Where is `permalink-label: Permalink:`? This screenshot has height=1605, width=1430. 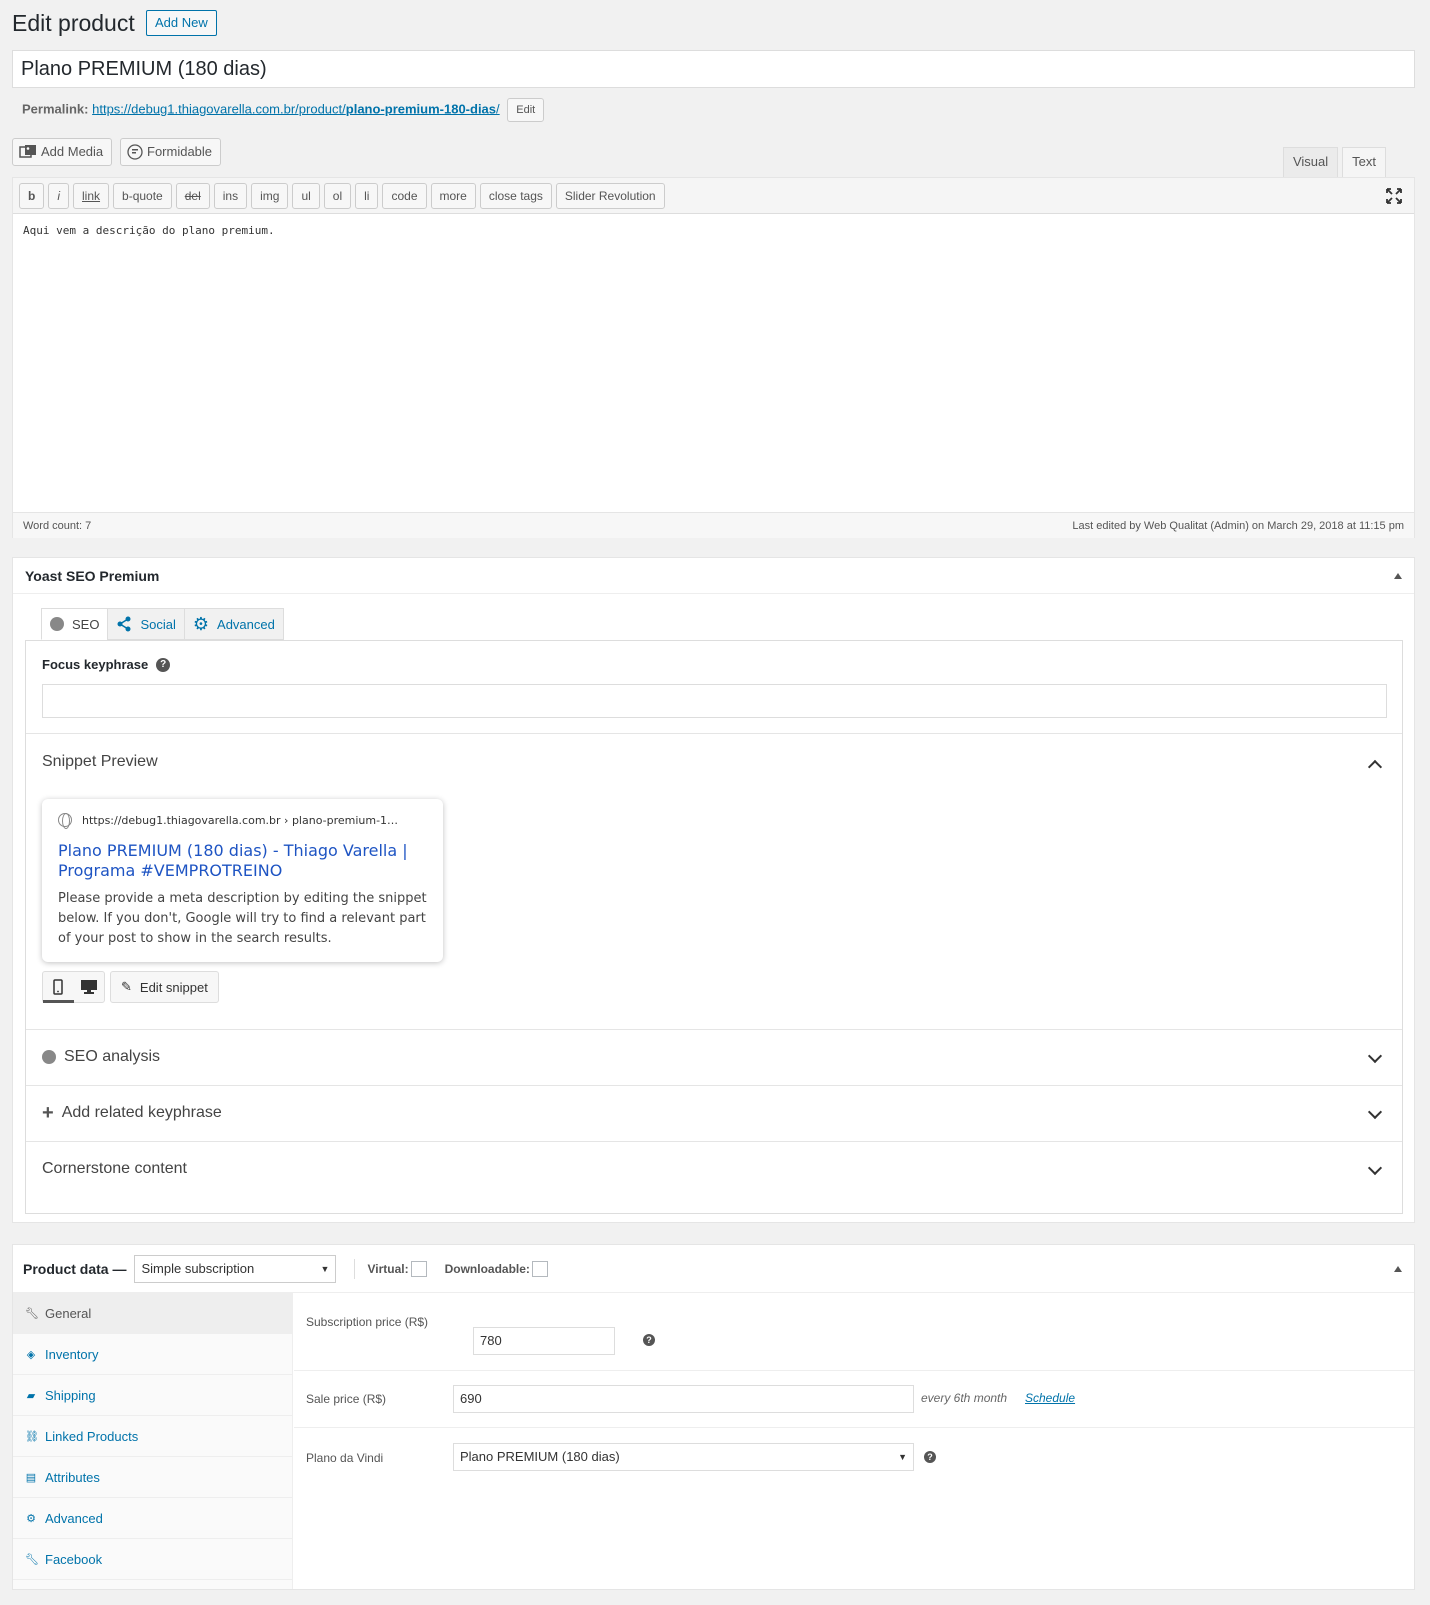 permalink-label: Permalink: is located at coordinates (55, 109).